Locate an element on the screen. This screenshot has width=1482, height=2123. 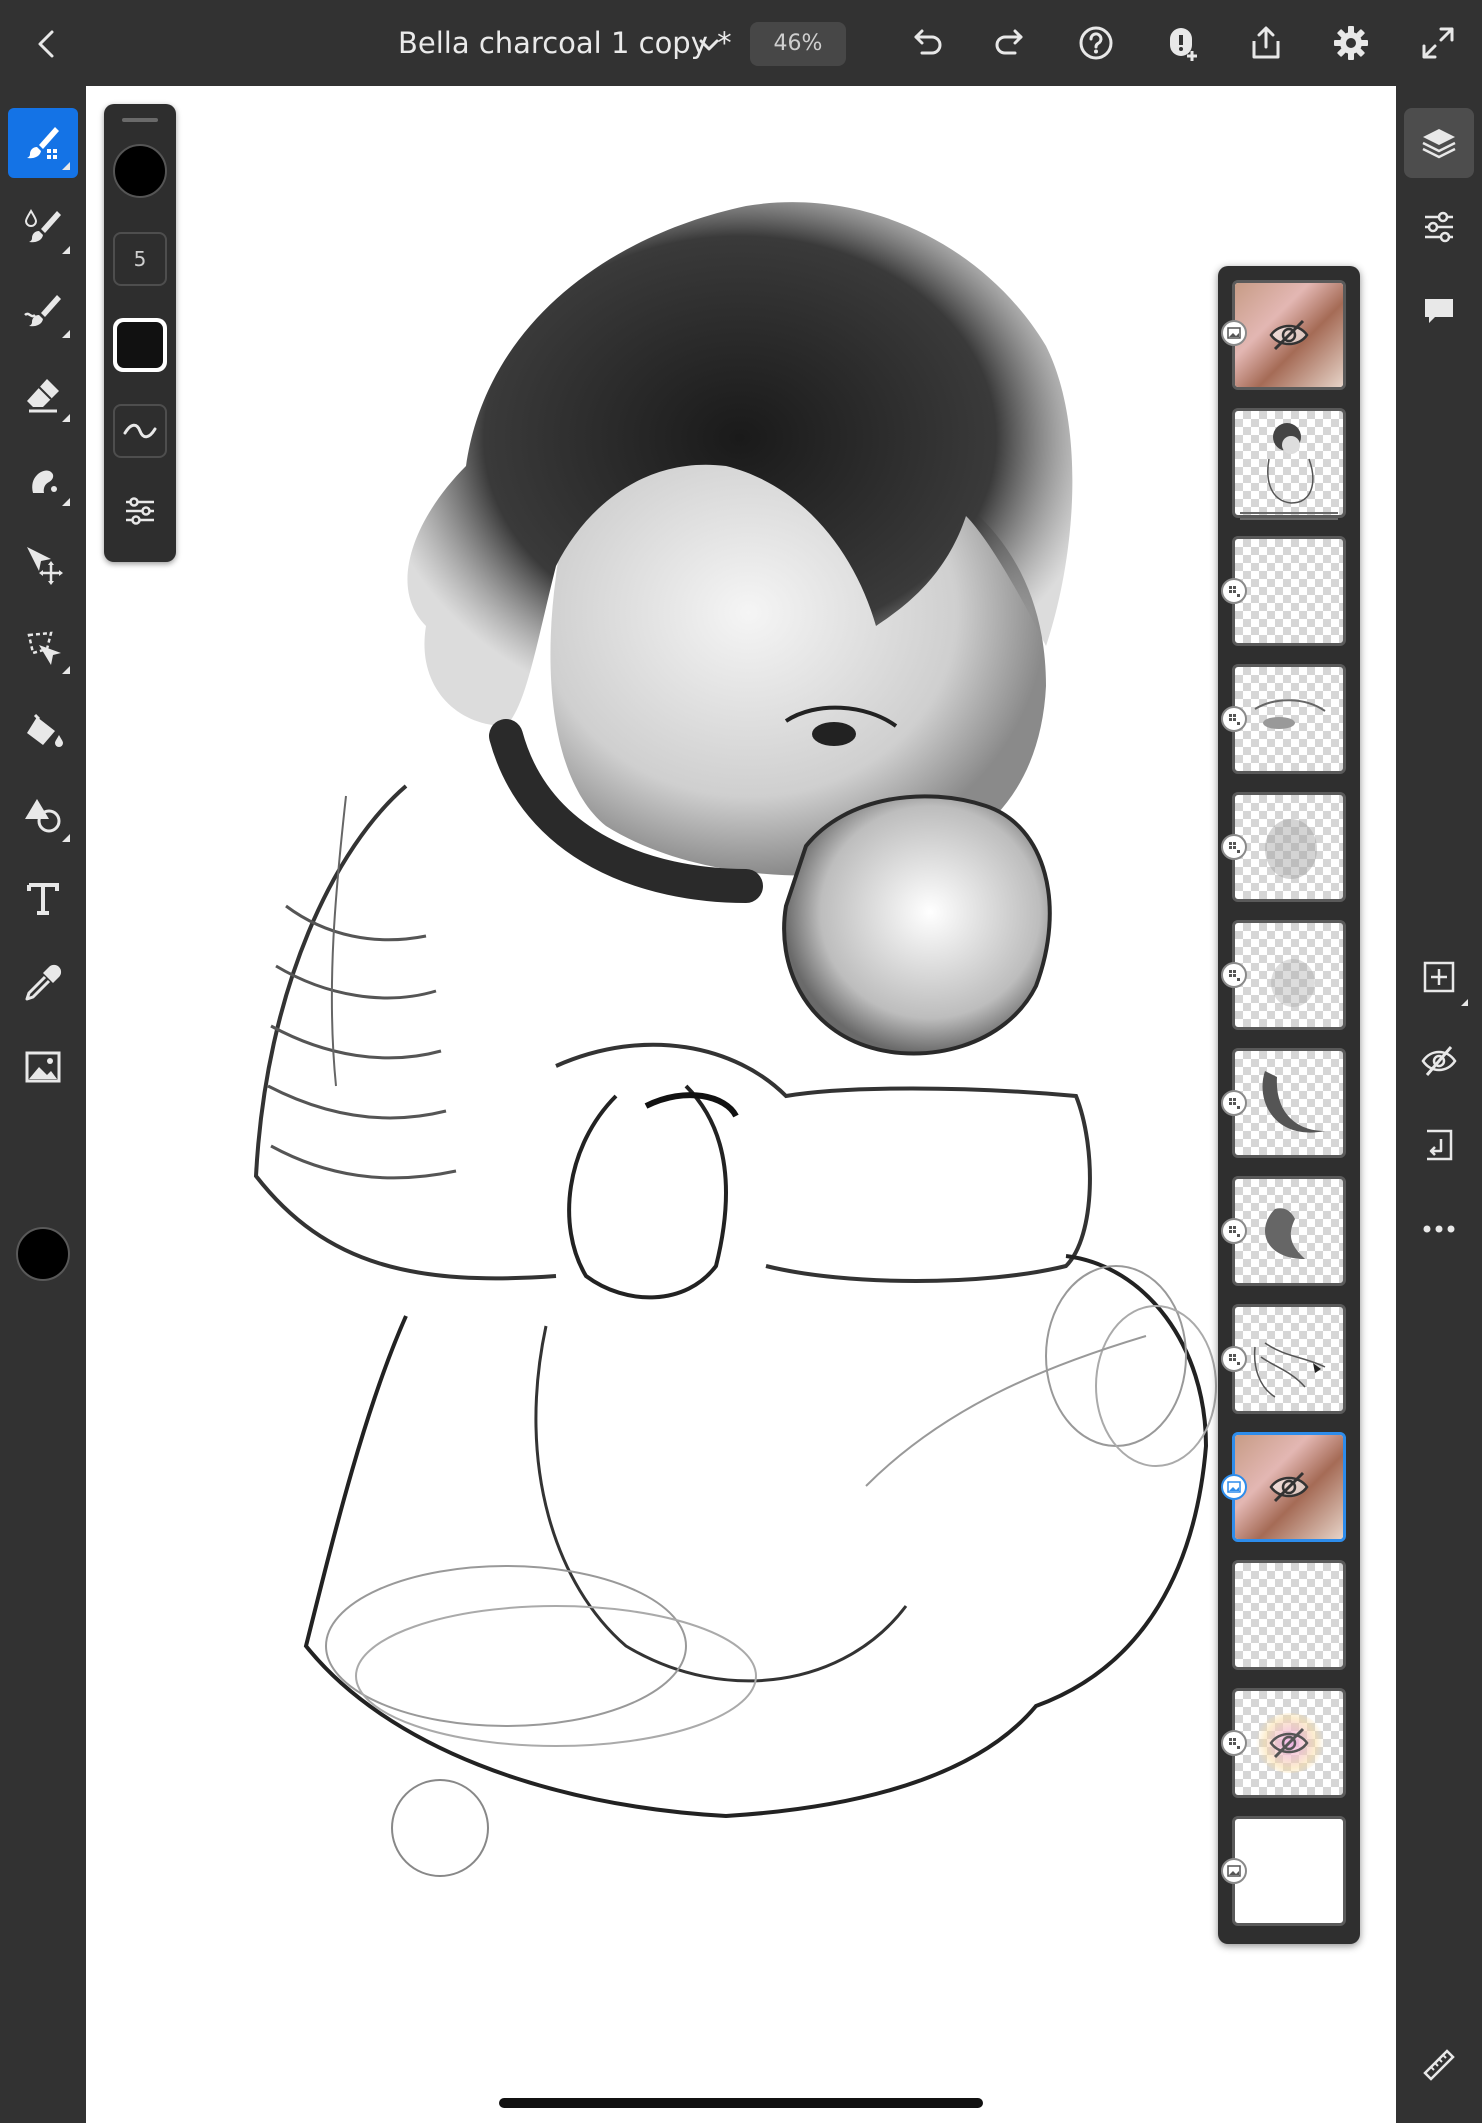
brush-options-panel: 5 is located at coordinates (140, 333).